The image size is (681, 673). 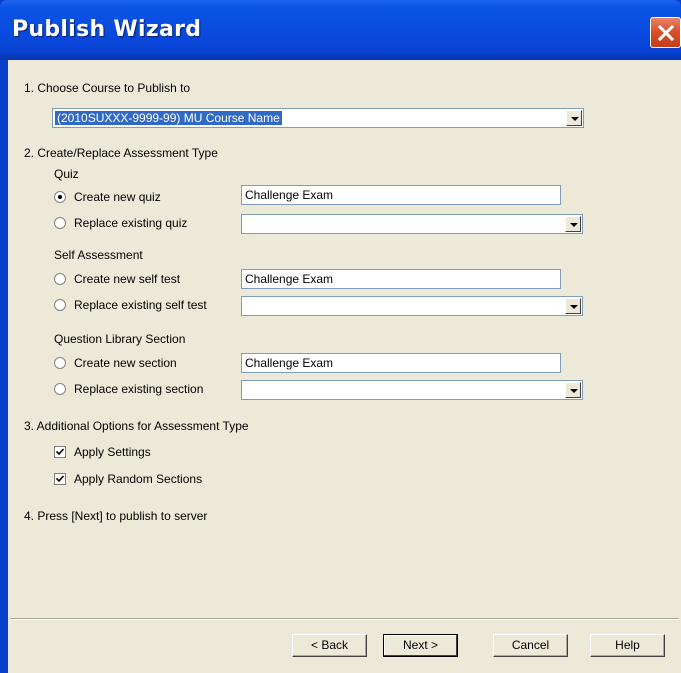 I want to click on close-button, so click(x=665, y=32).